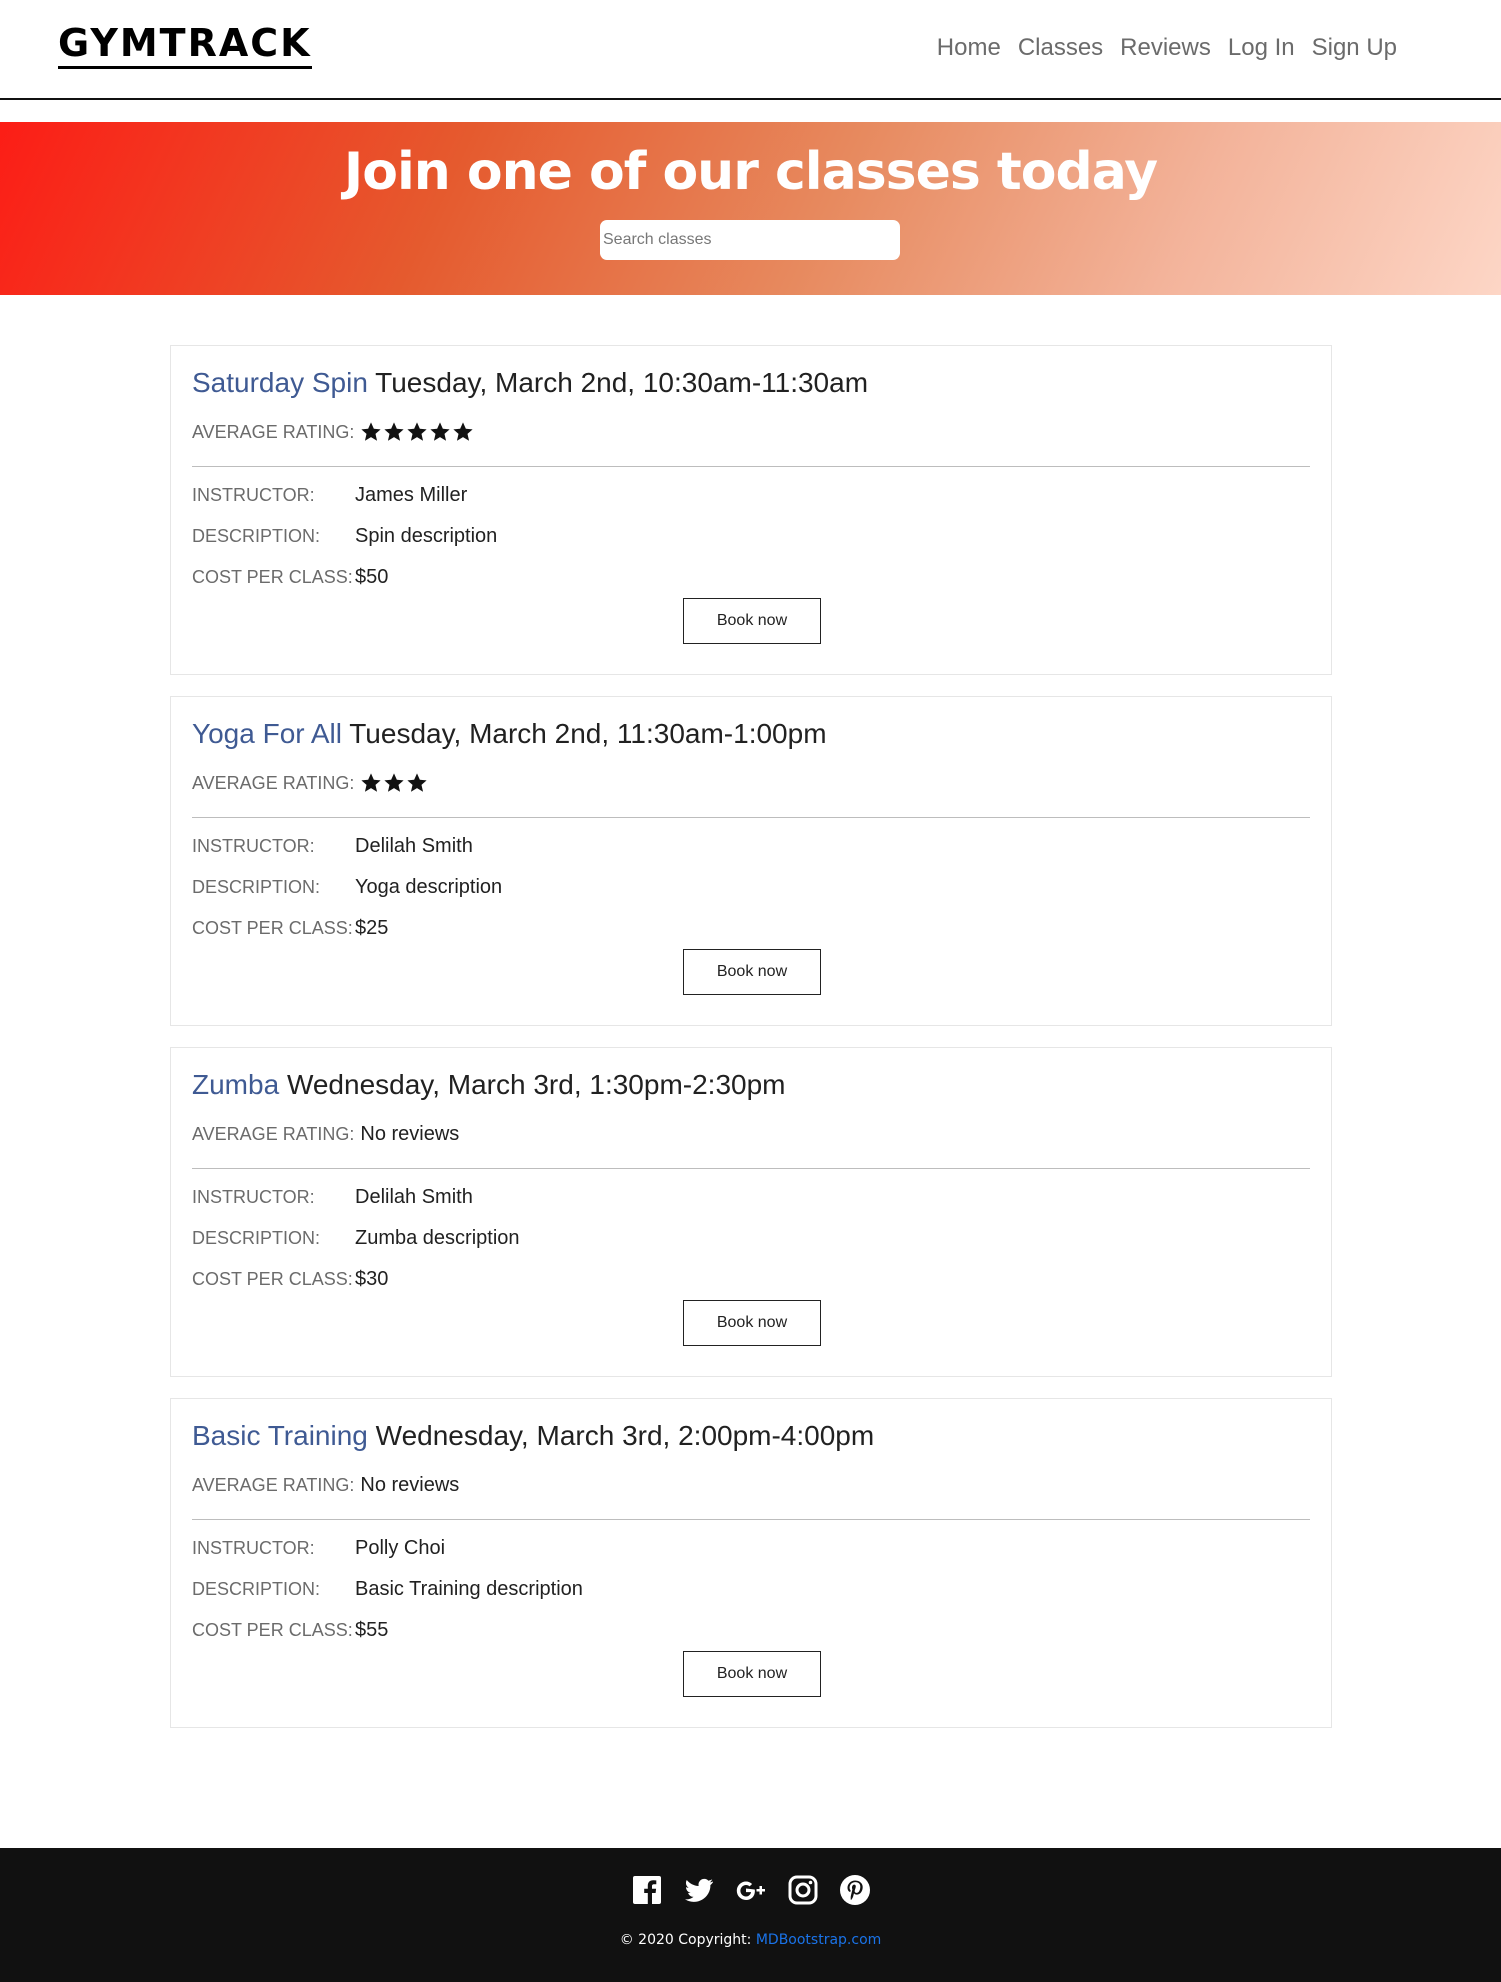  I want to click on class-name: Yoga For All, so click(267, 733).